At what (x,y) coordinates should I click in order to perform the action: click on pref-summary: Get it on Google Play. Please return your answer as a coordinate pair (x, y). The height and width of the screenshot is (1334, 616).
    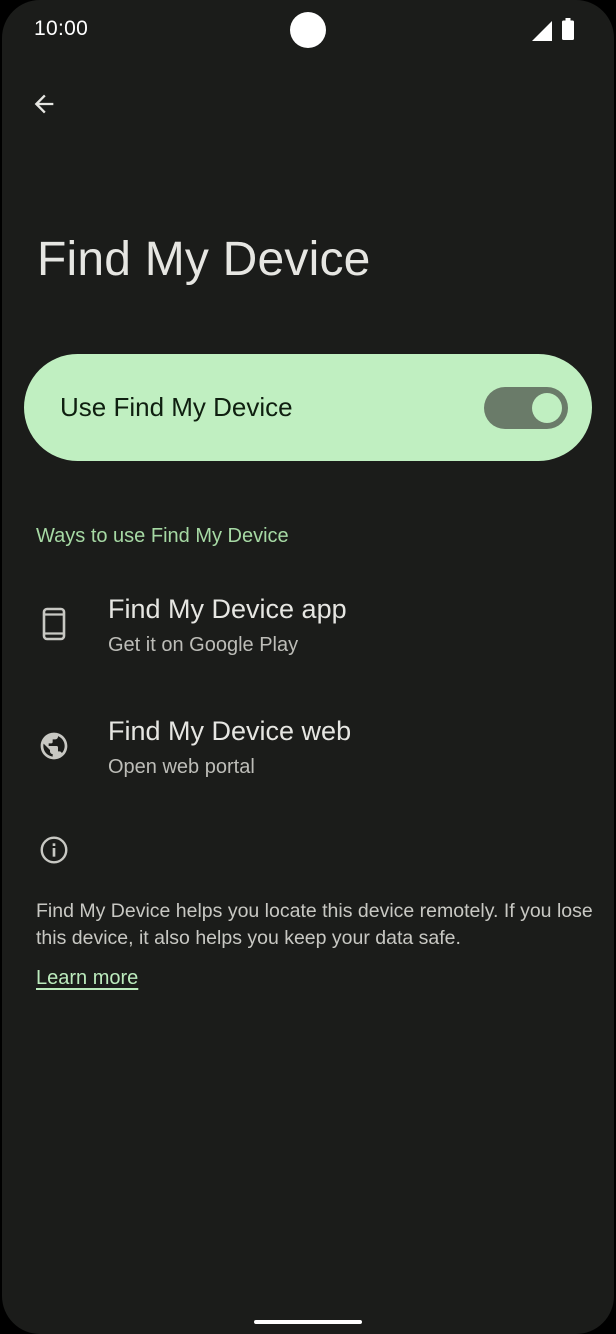
    Looking at the image, I should click on (203, 645).